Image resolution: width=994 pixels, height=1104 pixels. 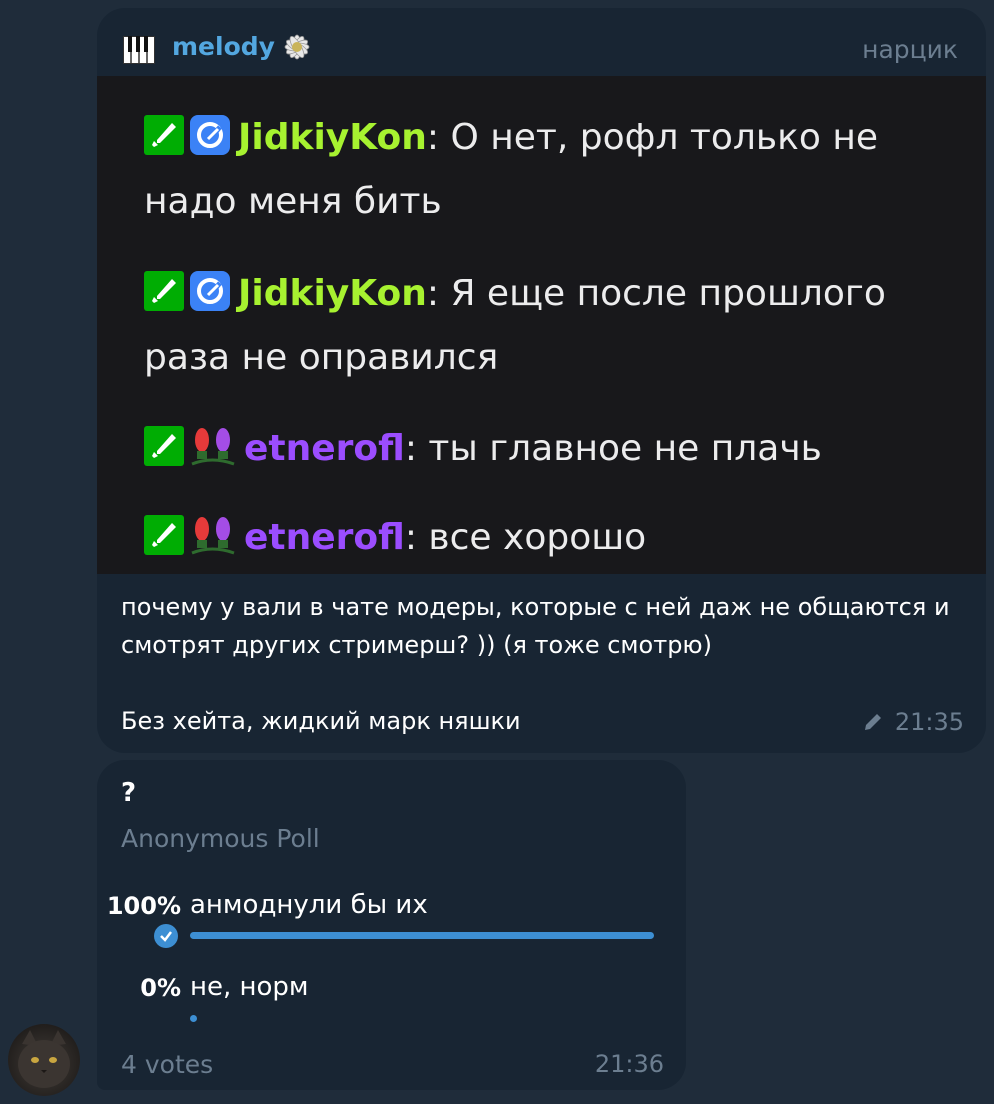 I want to click on chat-text: : ты главное не плачь, so click(x=613, y=448).